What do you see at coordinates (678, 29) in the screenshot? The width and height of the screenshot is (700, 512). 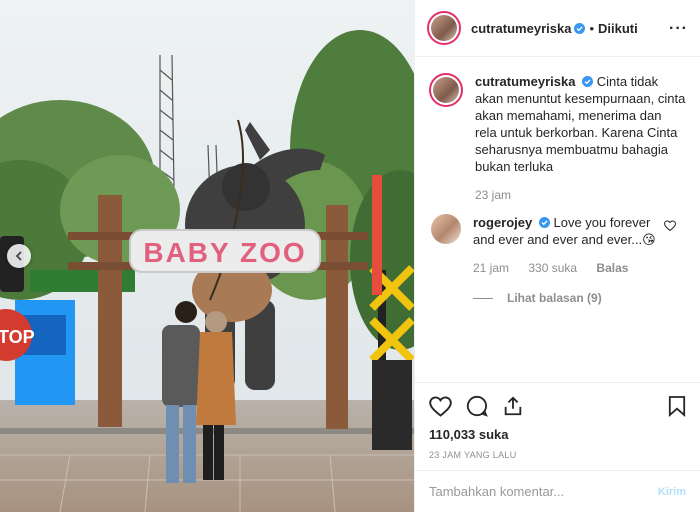 I see `more-options-icon: ···` at bounding box center [678, 29].